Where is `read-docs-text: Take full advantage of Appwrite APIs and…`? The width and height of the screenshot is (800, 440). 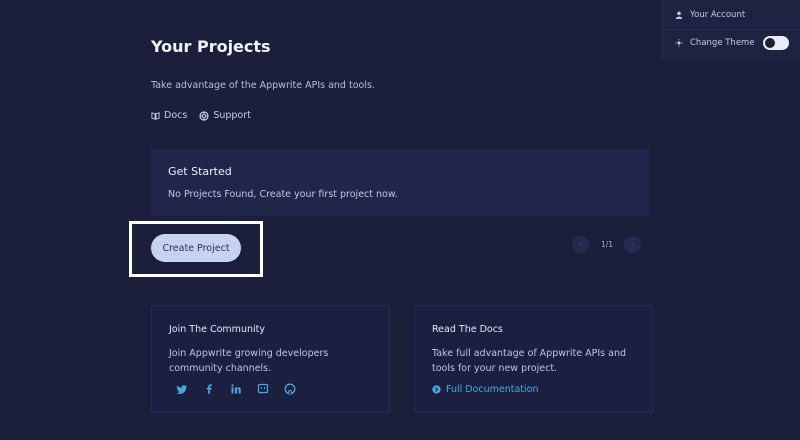
read-docs-text: Take full advantage of Appwrite APIs and… is located at coordinates (529, 361).